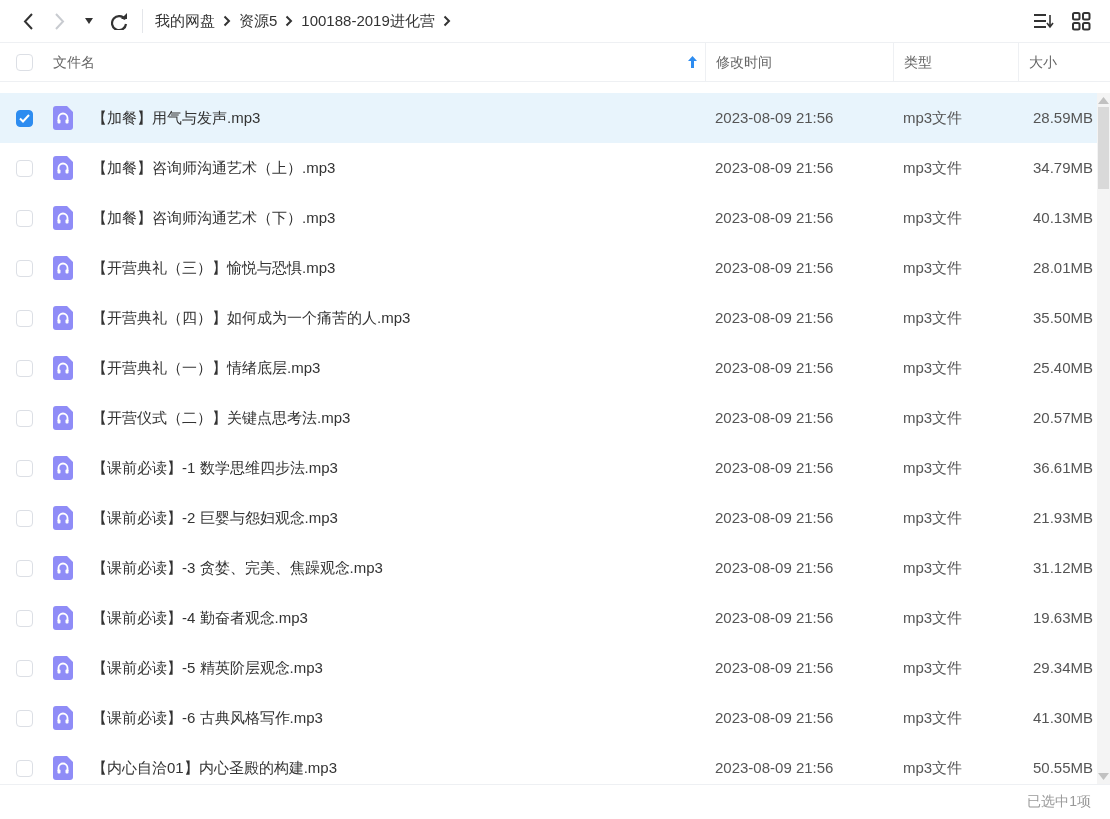  What do you see at coordinates (185, 21) in the screenshot?
I see `breadcrumb-link: 我的网盘` at bounding box center [185, 21].